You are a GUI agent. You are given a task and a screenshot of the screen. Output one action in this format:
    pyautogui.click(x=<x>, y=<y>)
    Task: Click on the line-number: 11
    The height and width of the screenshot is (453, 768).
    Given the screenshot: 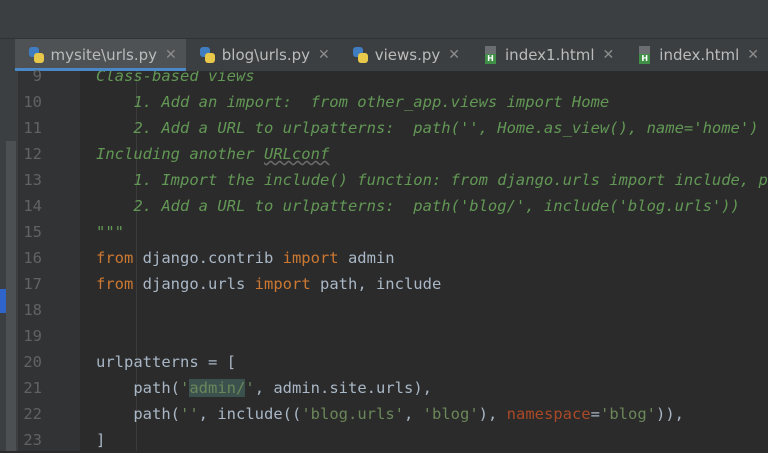 What is the action you would take?
    pyautogui.click(x=32, y=128)
    